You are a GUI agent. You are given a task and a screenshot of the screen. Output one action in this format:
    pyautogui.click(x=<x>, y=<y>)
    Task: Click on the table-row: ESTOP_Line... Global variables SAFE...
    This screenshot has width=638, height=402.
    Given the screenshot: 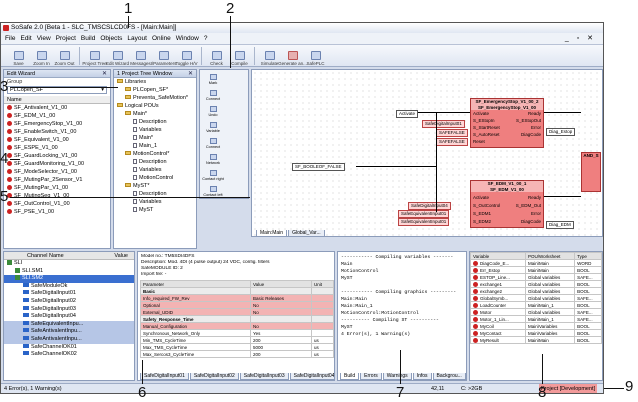 What is the action you would take?
    pyautogui.click(x=536, y=277)
    